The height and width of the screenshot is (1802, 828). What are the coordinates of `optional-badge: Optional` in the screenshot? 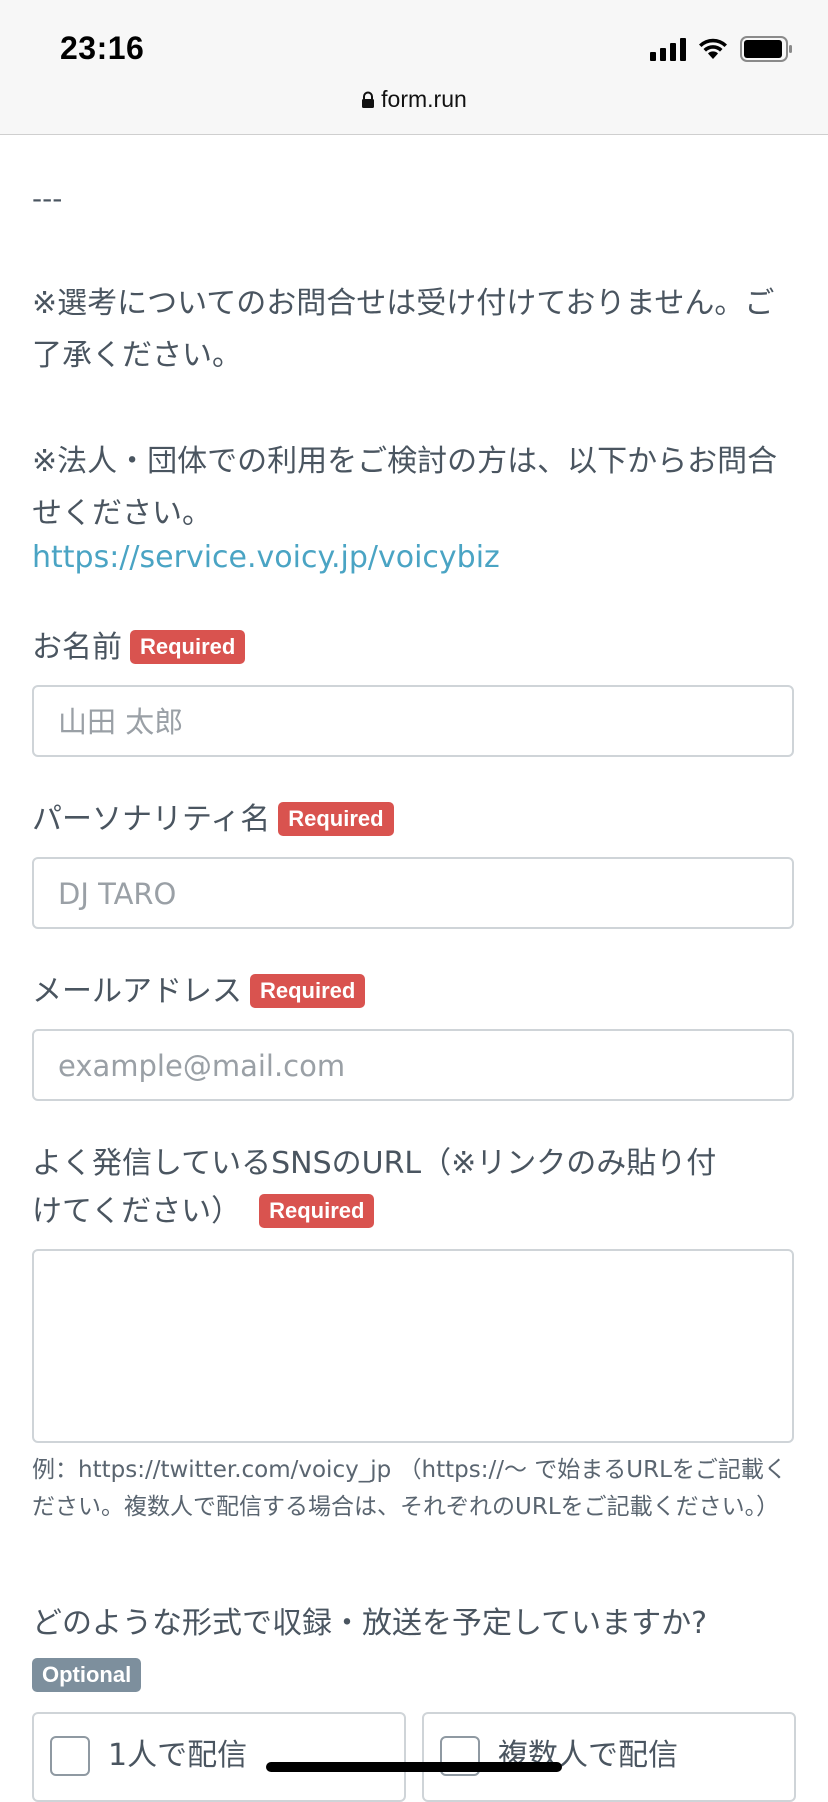 It's located at (87, 1675).